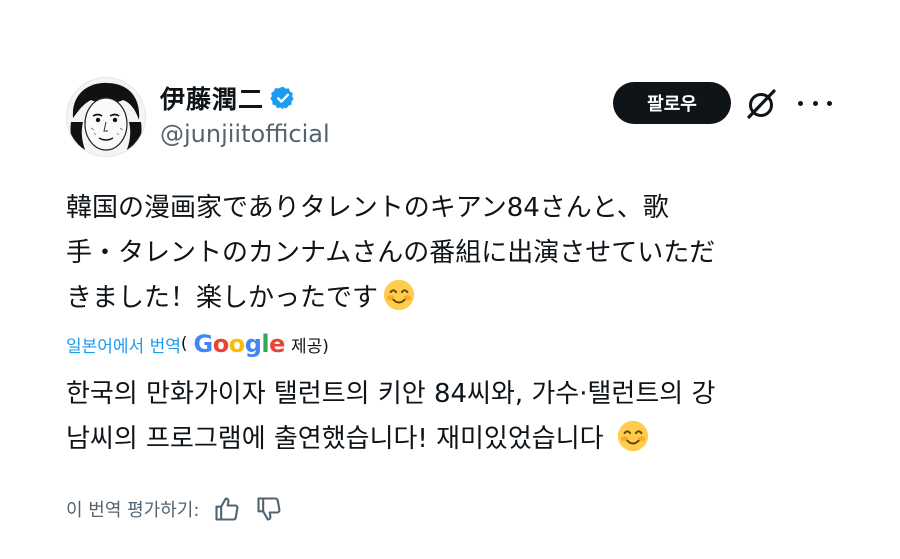 The height and width of the screenshot is (559, 900). I want to click on original-line-last: きました！楽しかったです, so click(461, 298).